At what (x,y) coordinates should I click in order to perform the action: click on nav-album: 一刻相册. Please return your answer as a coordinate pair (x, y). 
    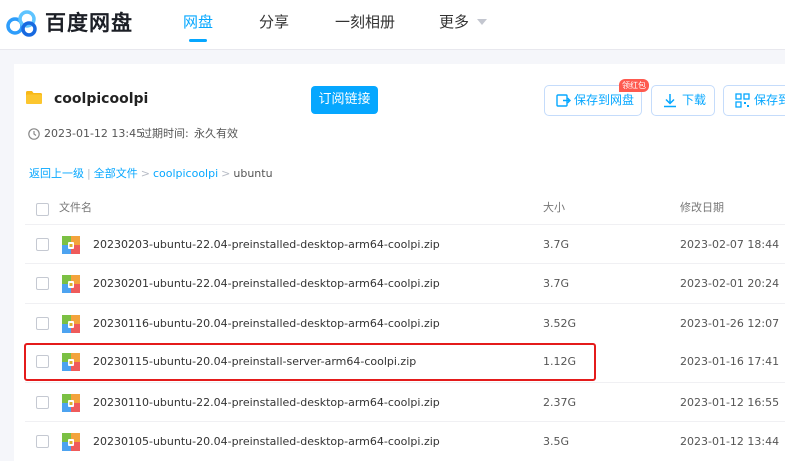
    Looking at the image, I should click on (365, 22).